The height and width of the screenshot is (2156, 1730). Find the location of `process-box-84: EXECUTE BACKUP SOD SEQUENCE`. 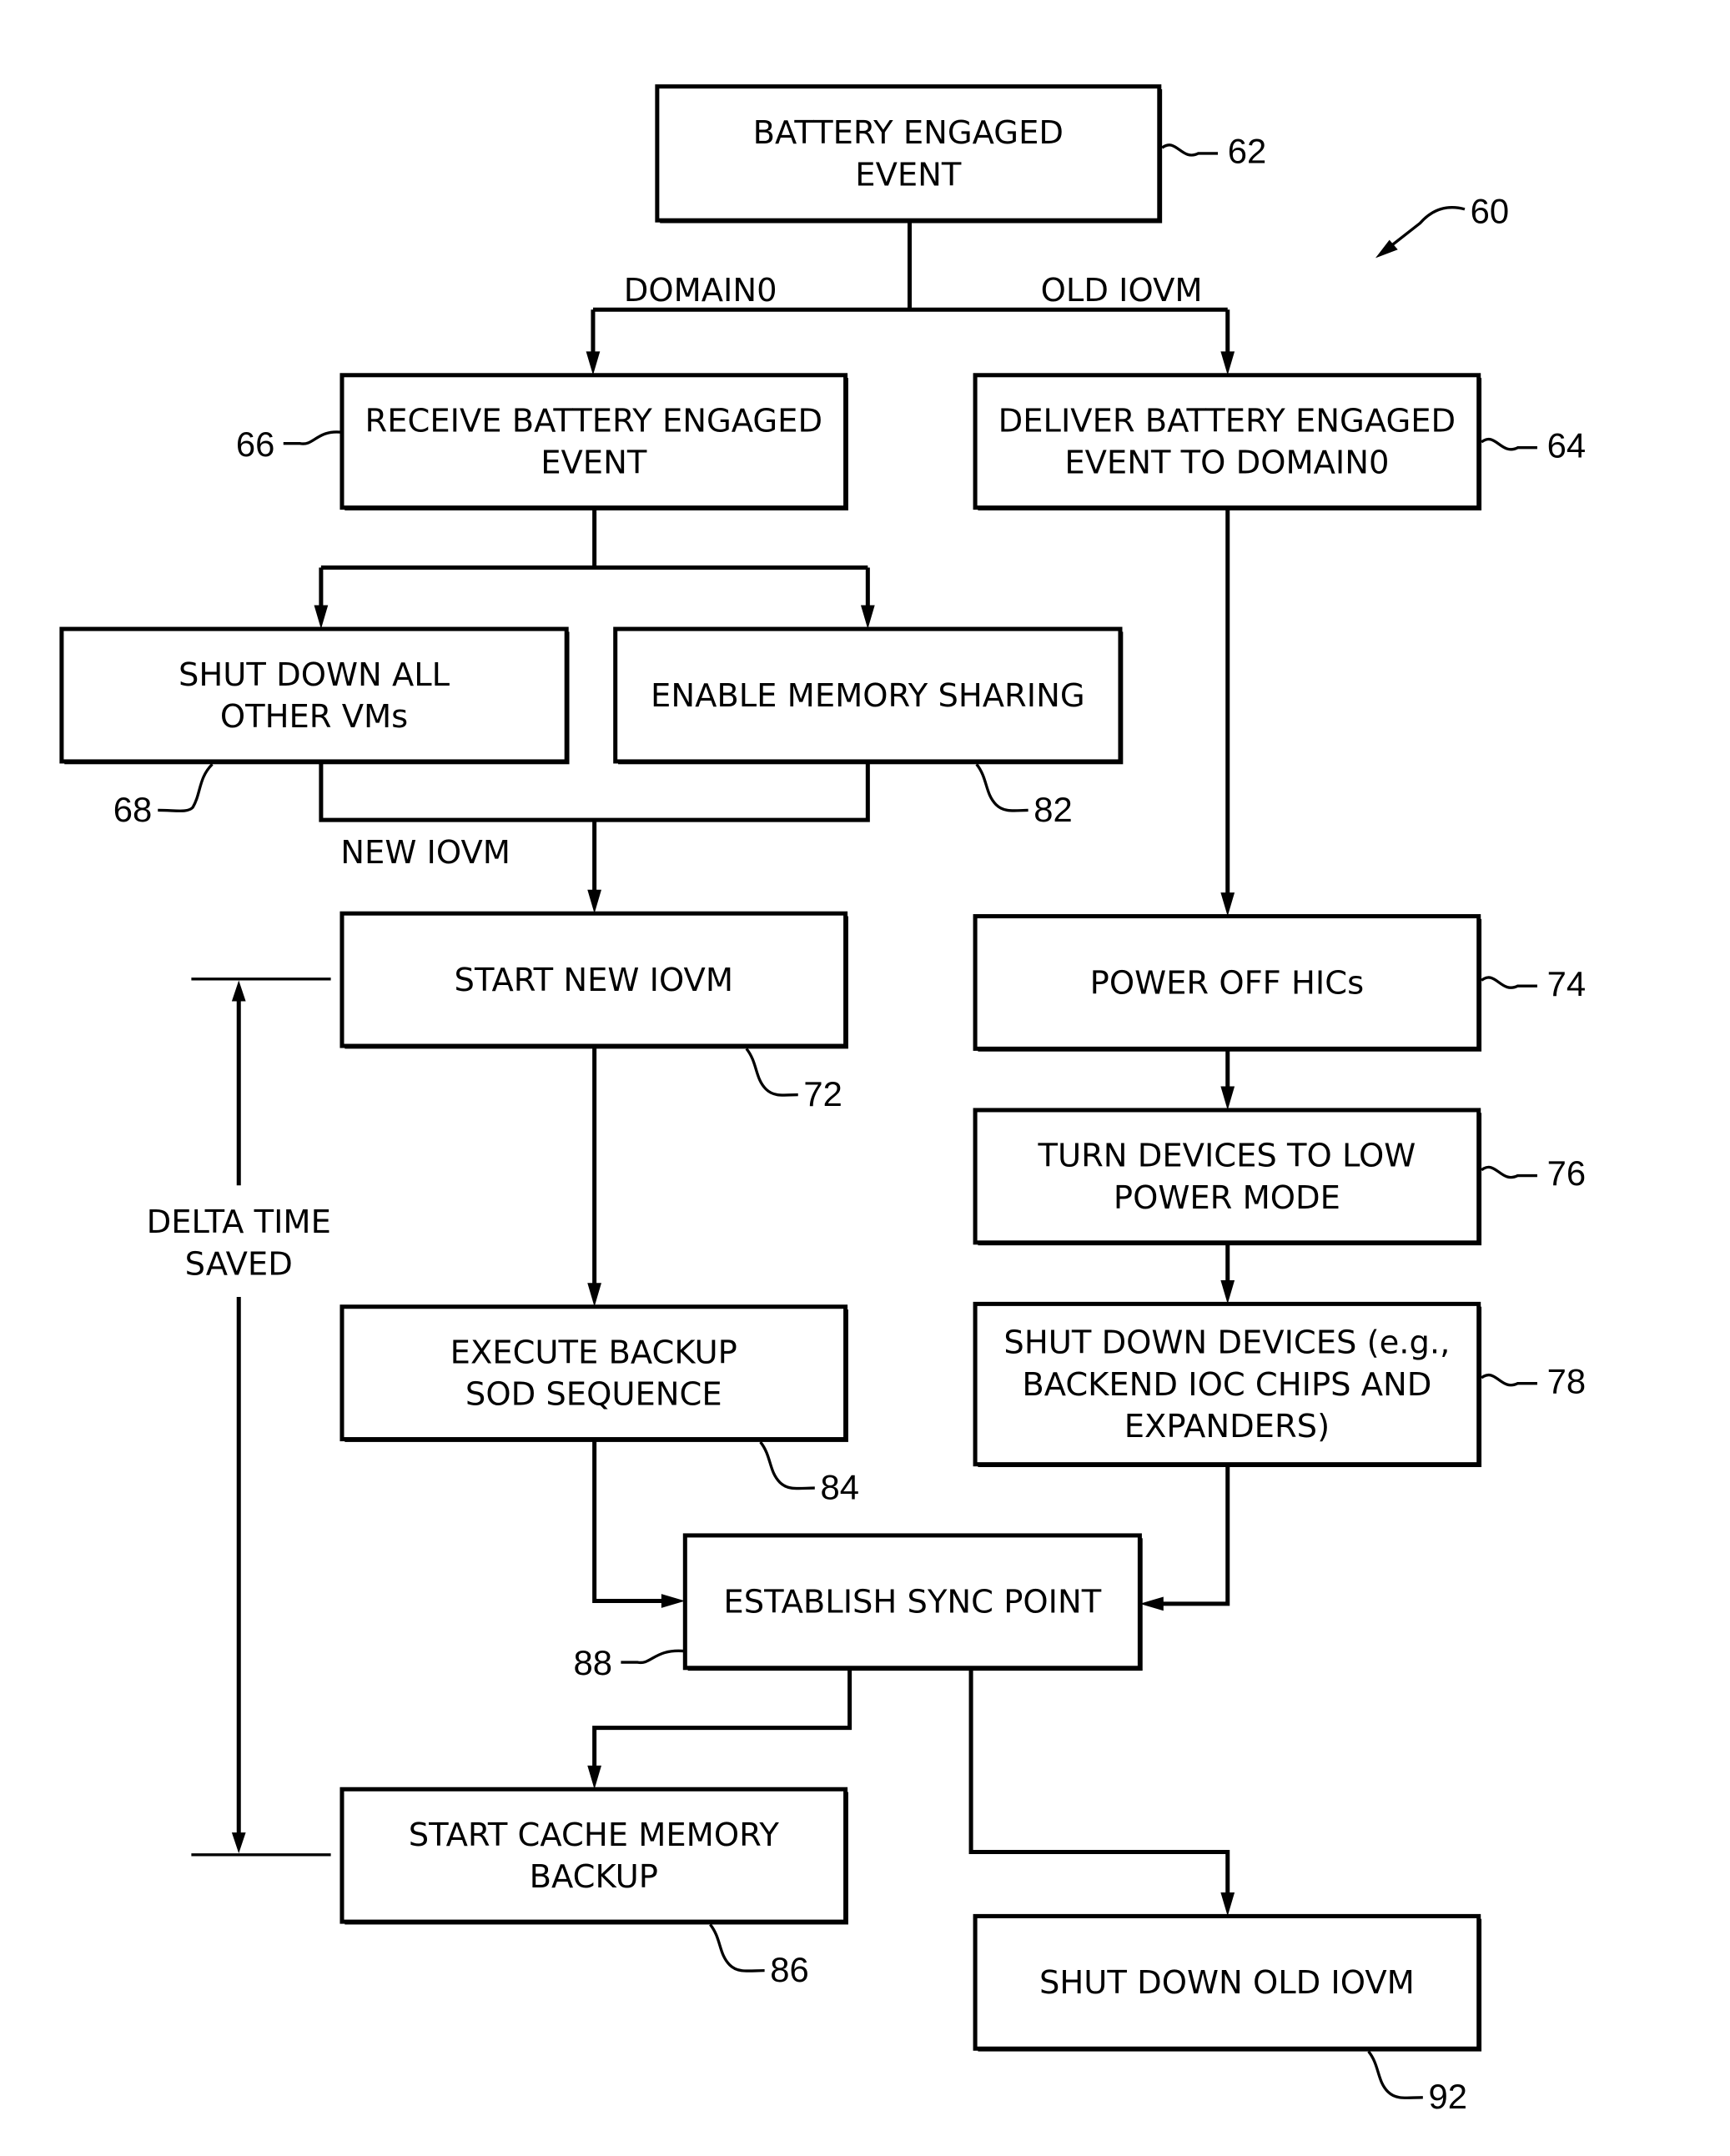

process-box-84: EXECUTE BACKUP SOD SEQUENCE is located at coordinates (593, 1373).